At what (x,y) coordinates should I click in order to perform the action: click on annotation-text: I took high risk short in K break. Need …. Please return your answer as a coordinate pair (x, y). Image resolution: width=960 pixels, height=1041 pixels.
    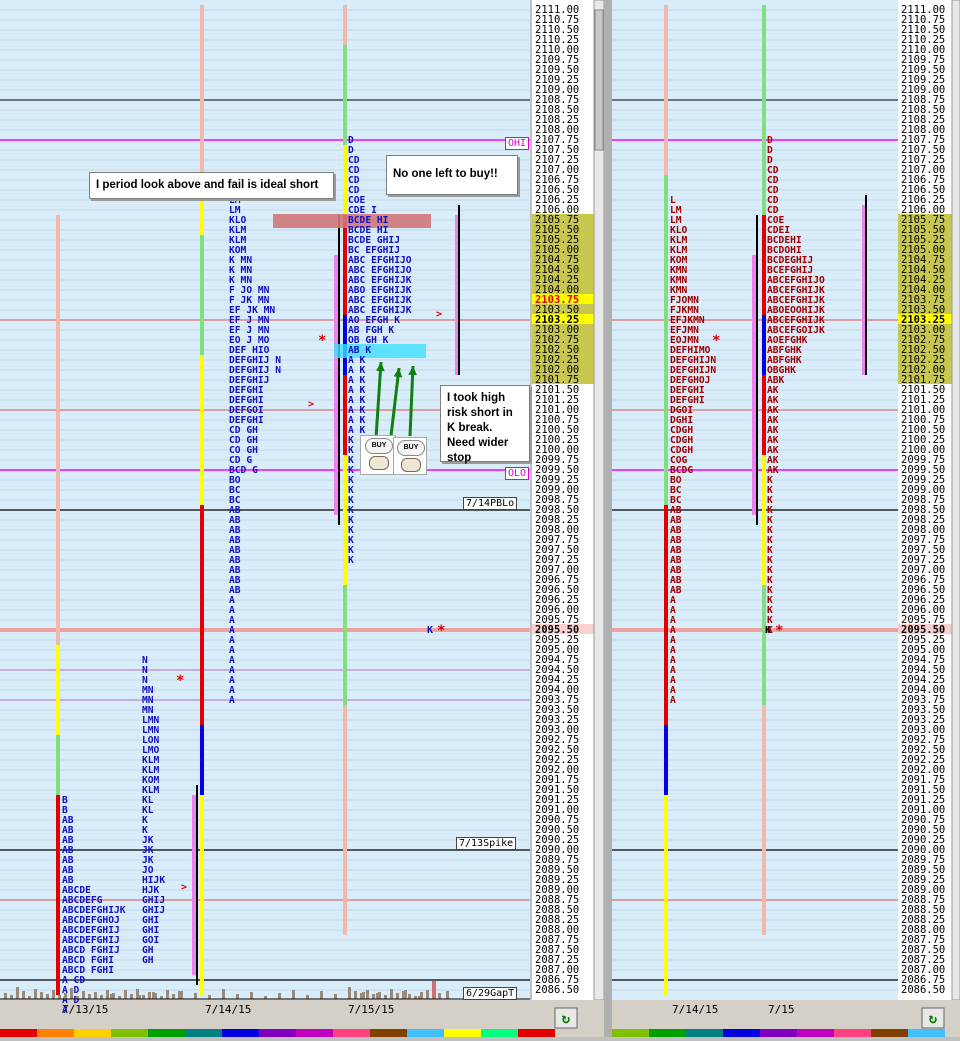
    Looking at the image, I should click on (480, 428).